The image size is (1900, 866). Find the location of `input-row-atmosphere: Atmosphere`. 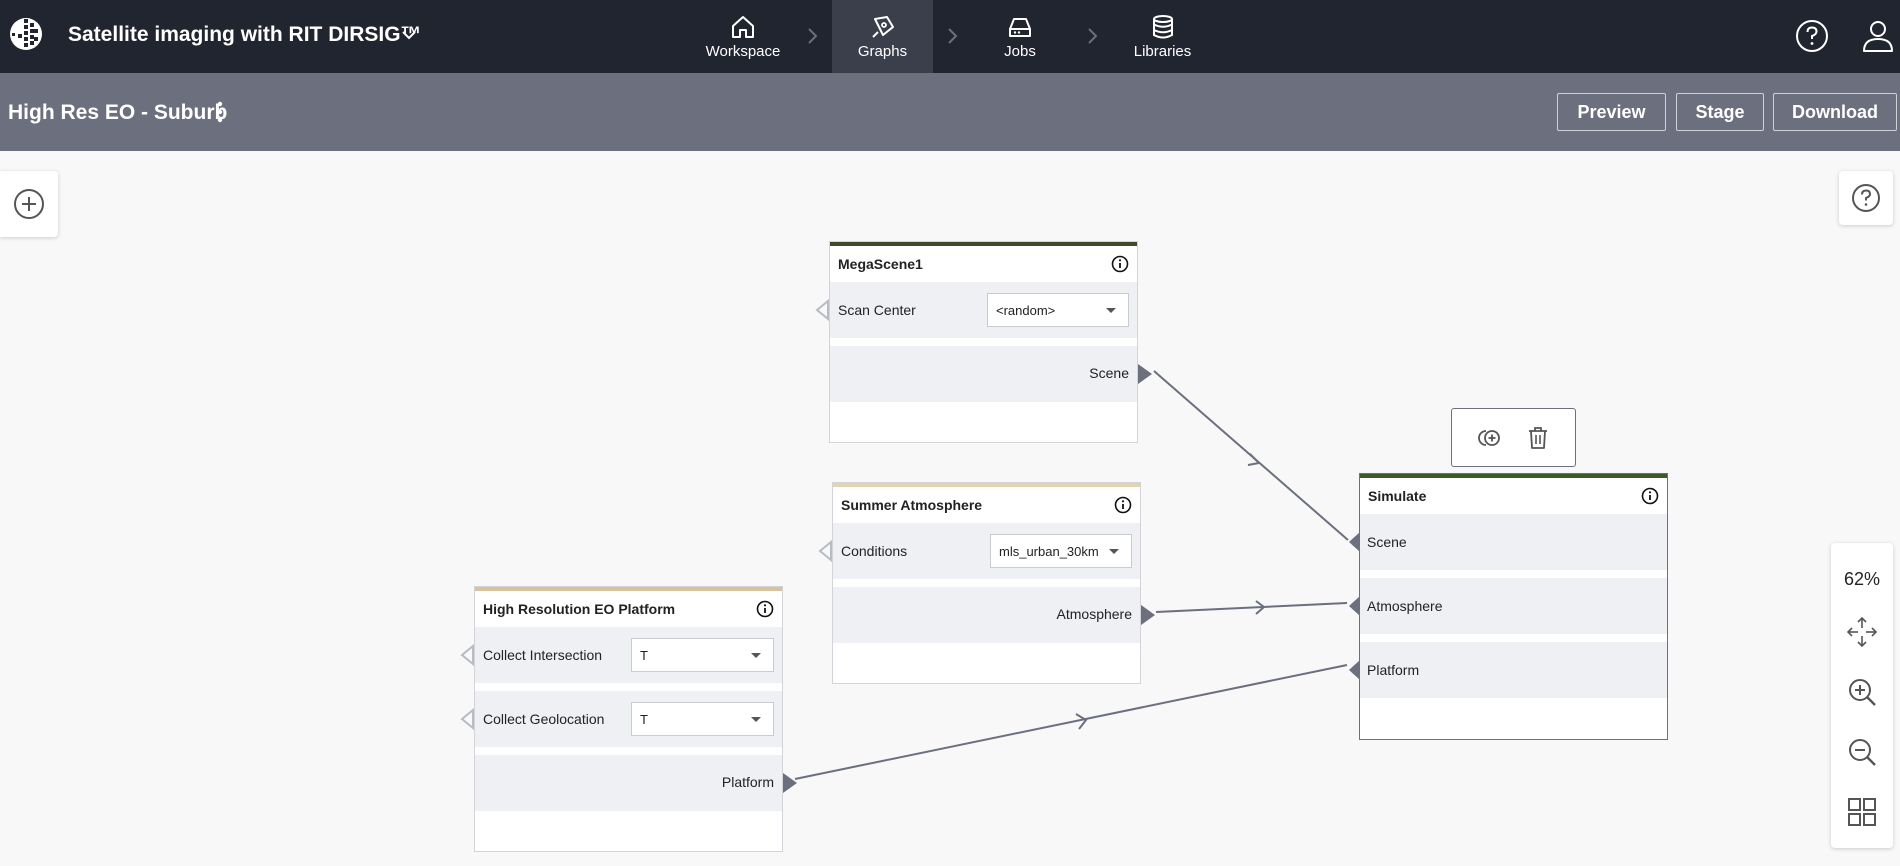

input-row-atmosphere: Atmosphere is located at coordinates (1508, 606).